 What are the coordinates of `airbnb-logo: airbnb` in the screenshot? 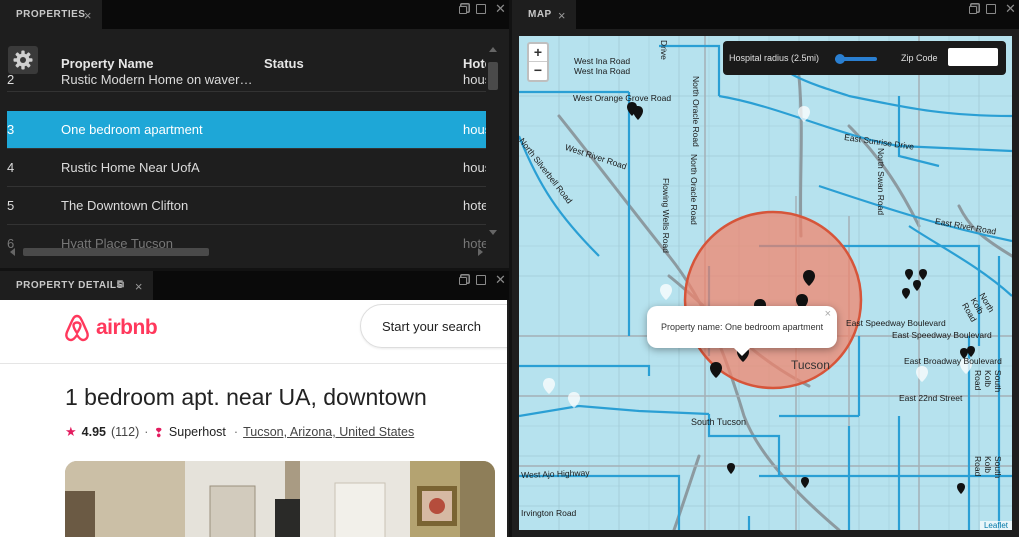 It's located at (111, 328).